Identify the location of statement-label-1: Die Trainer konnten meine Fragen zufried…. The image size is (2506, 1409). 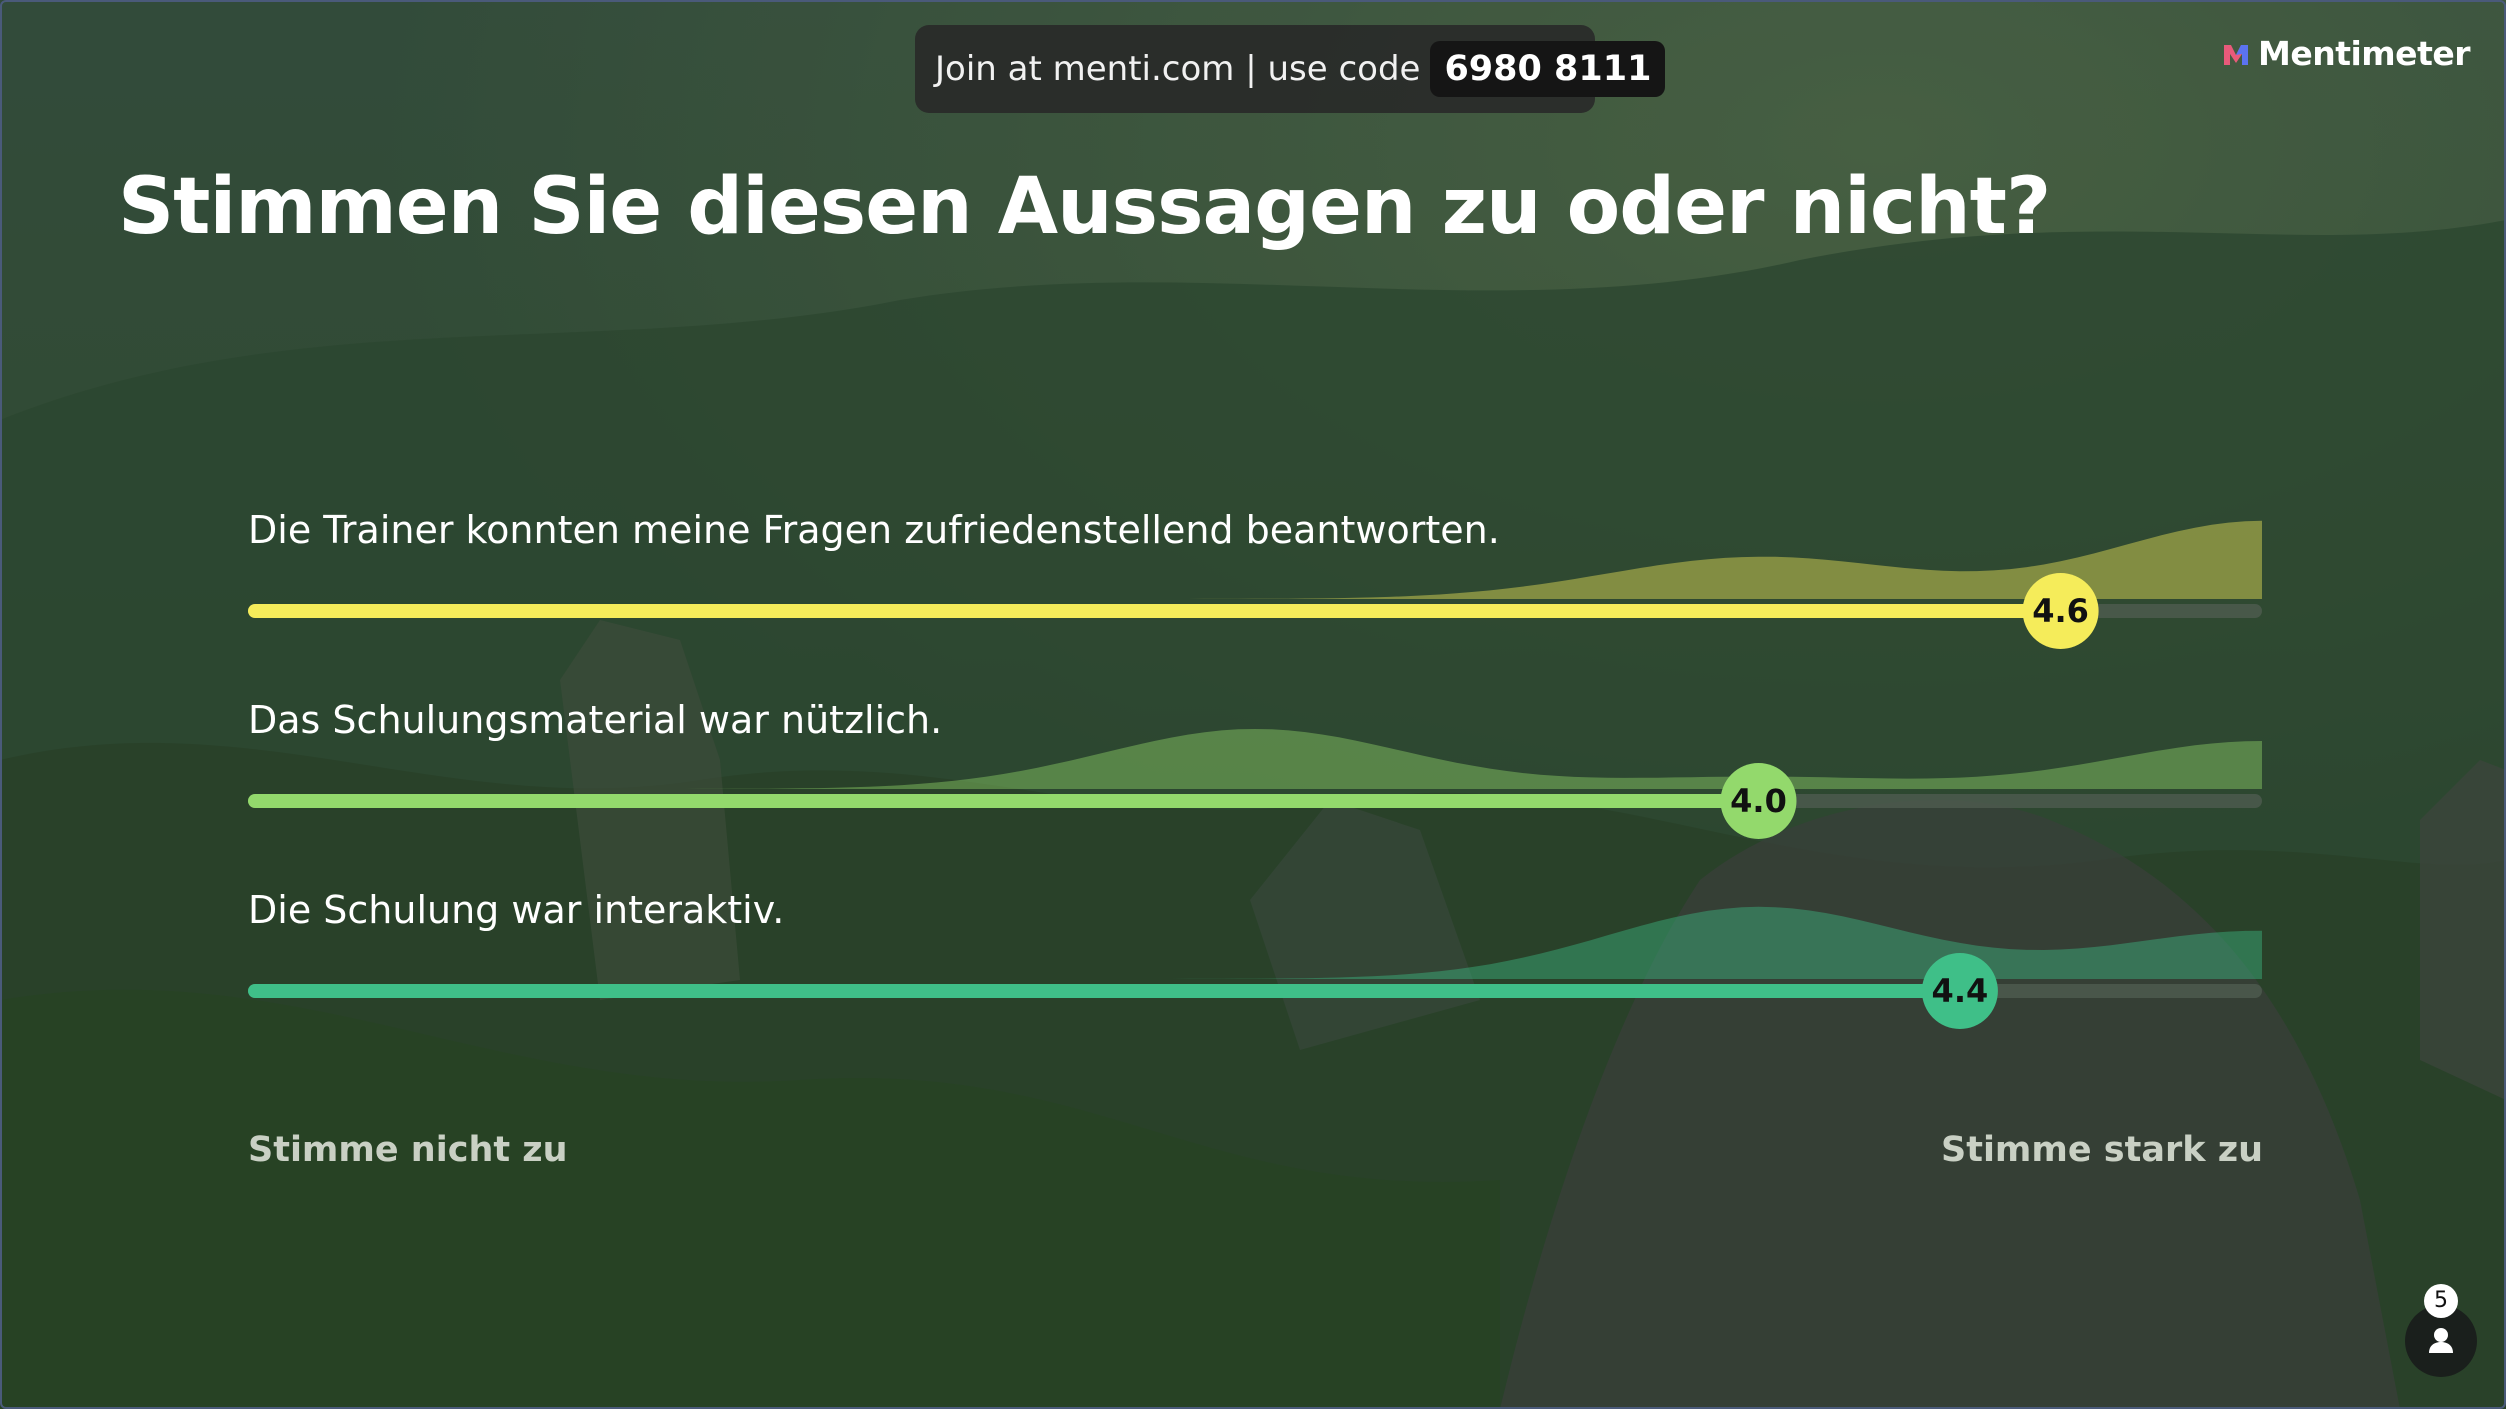
(874, 530).